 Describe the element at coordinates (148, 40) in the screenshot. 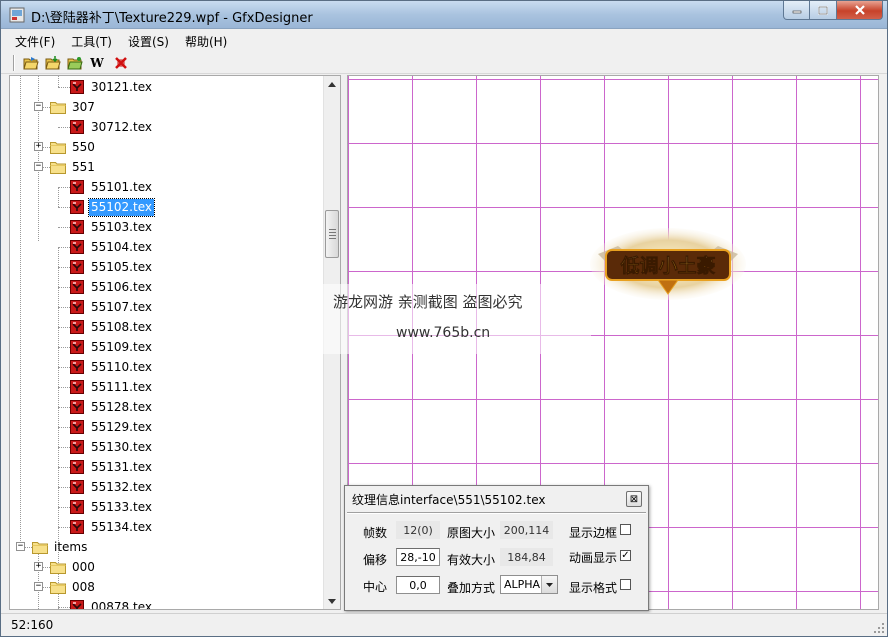

I see `menu-settings: 设置(S)` at that location.